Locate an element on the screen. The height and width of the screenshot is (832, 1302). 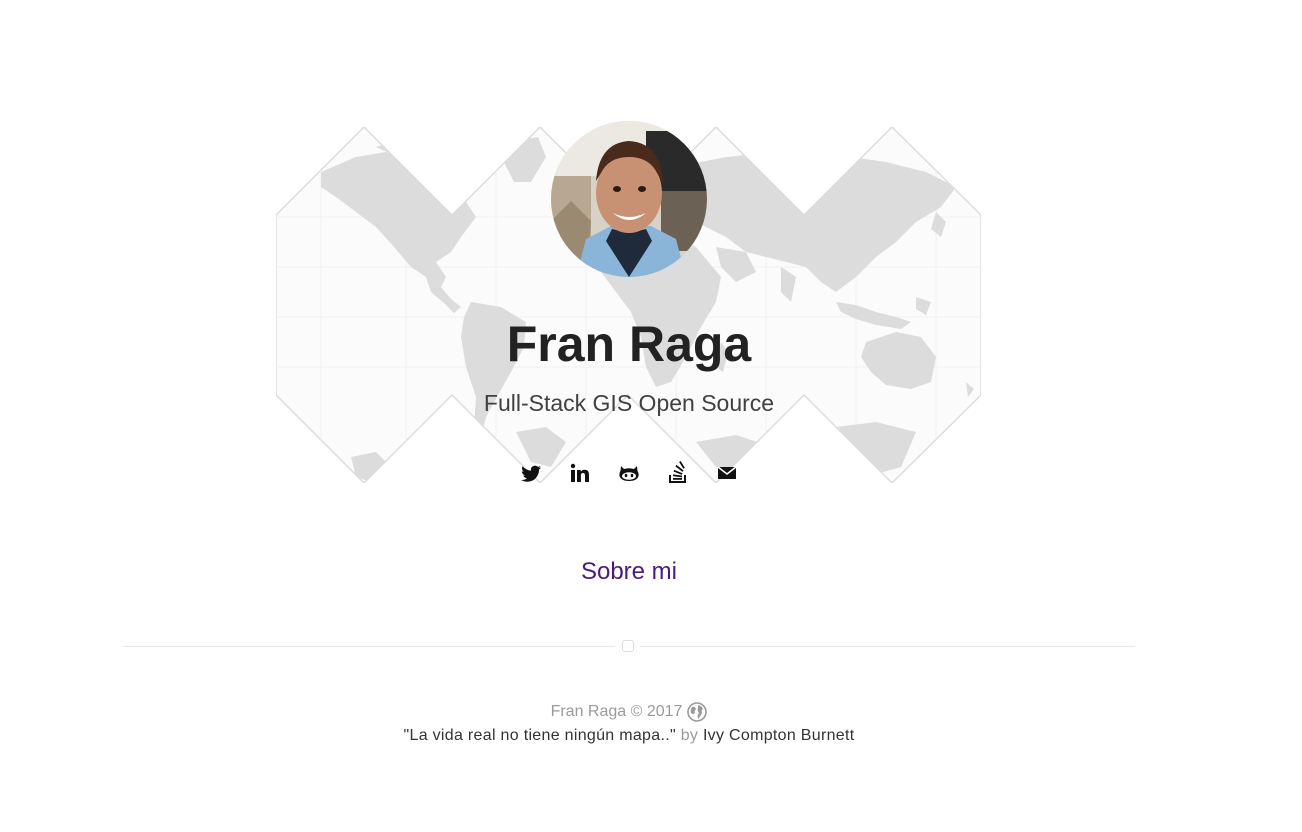
copyright-text: Fran Raga © 2017 is located at coordinates (616, 711).